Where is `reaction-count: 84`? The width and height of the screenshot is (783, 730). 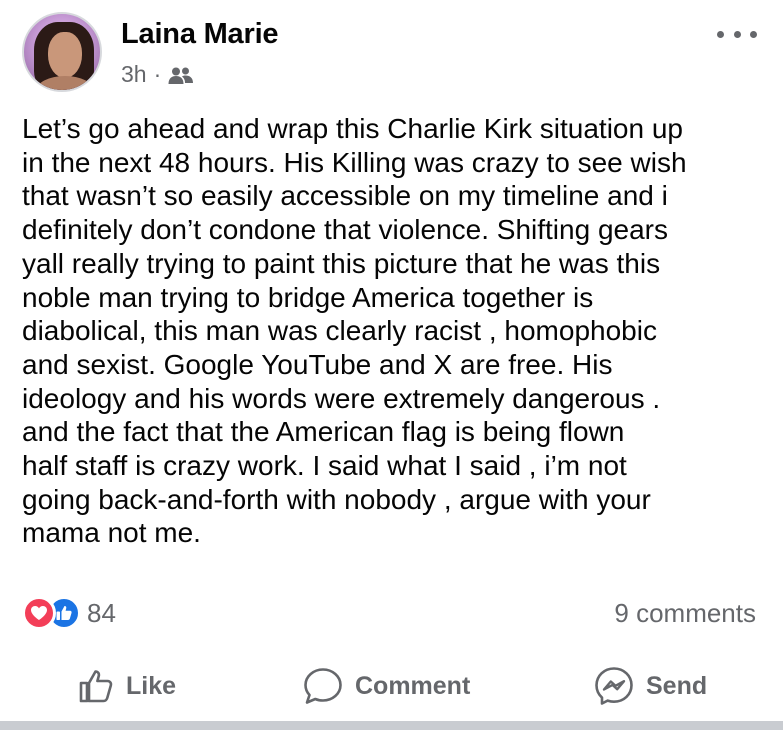
reaction-count: 84 is located at coordinates (101, 612).